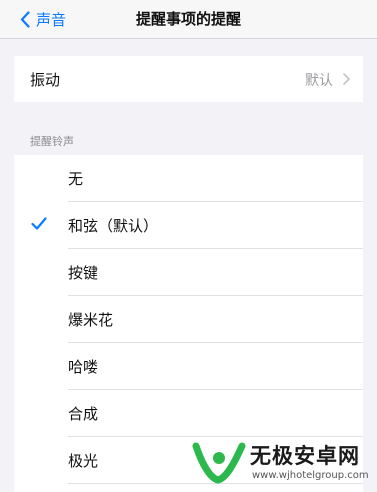 This screenshot has width=377, height=492. Describe the element at coordinates (188, 366) in the screenshot. I see `tone-item-hello: 哈喽` at that location.